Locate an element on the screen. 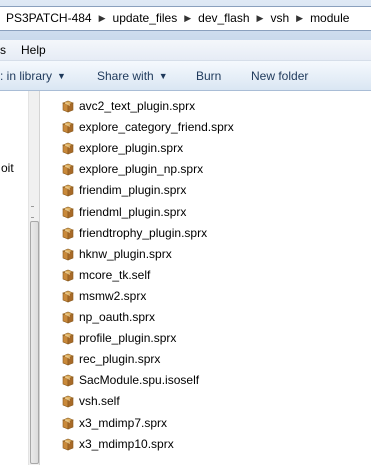 The width and height of the screenshot is (371, 465). file-name: friendtrophy_plugin.sprx is located at coordinates (143, 232).